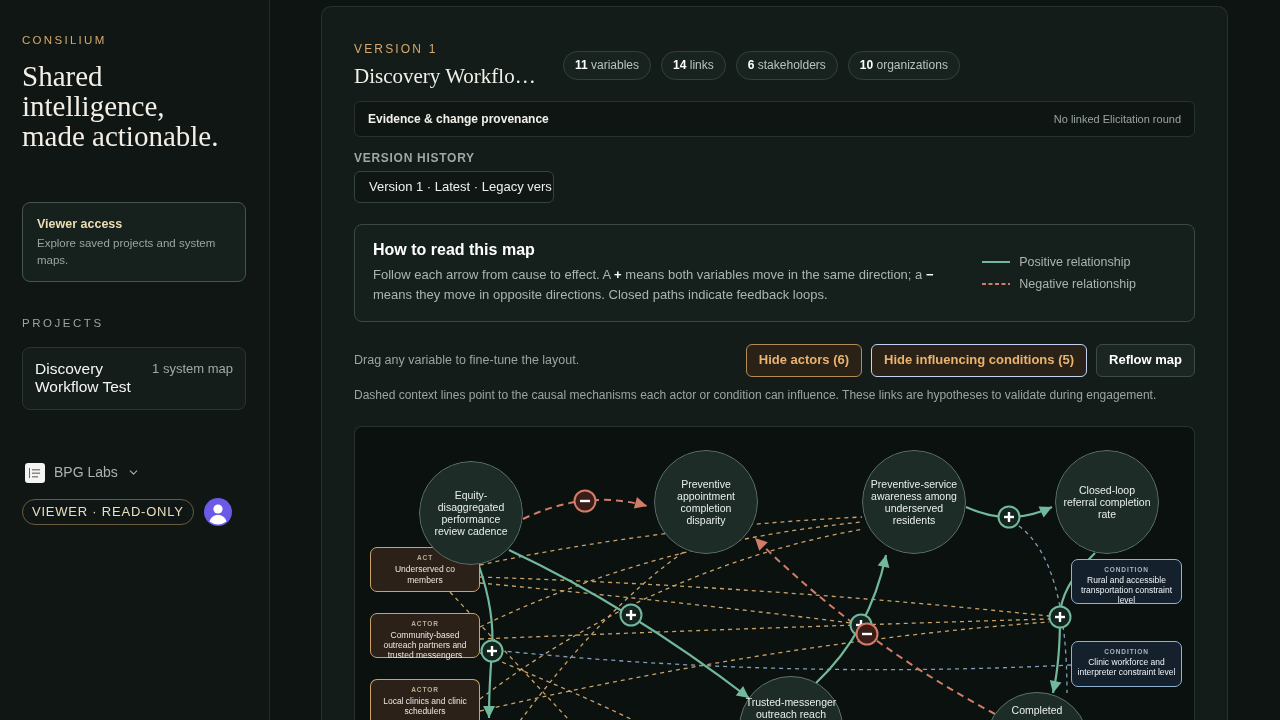 This screenshot has width=1280, height=720. I want to click on provenance-title: Evidence & change provenance, so click(458, 119).